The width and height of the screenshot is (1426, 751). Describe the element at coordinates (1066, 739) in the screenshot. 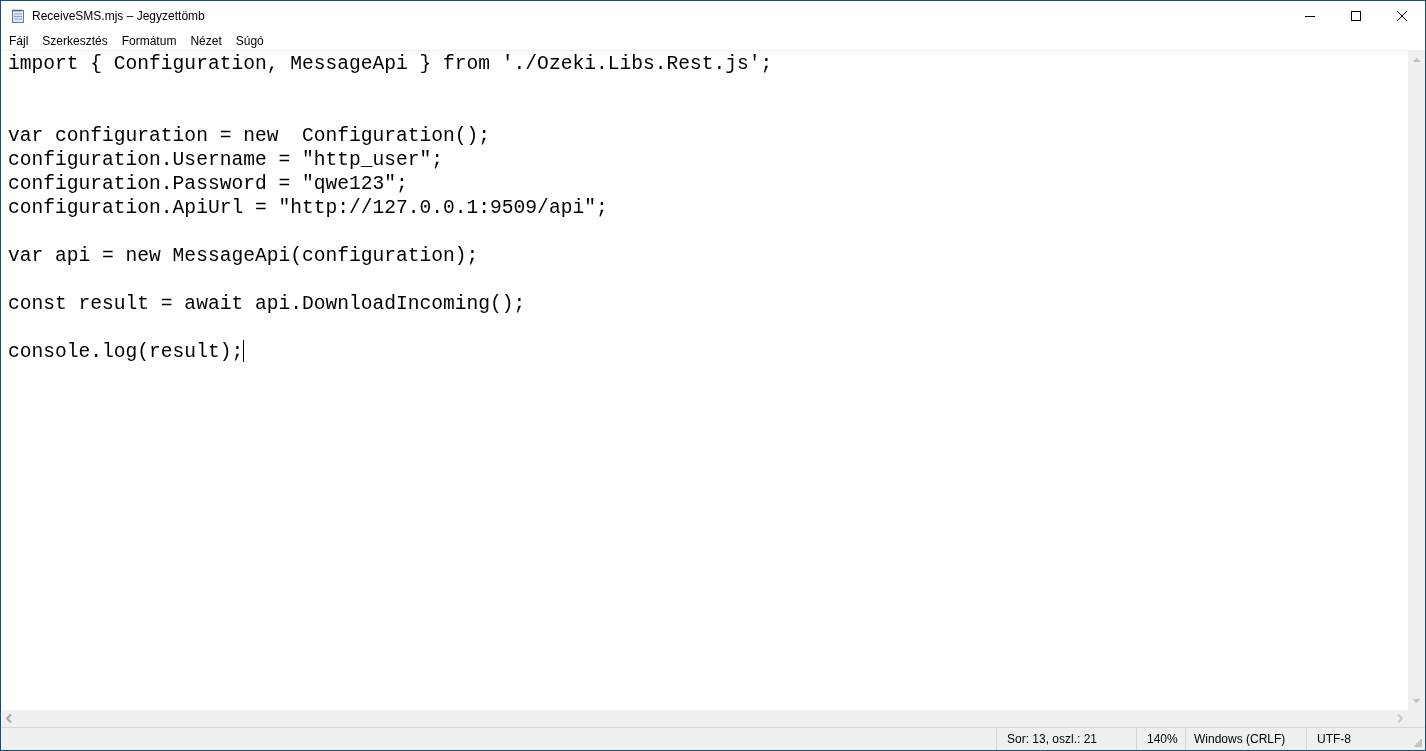

I see `cursor-position: Sor: 13, oszl.: 21` at that location.